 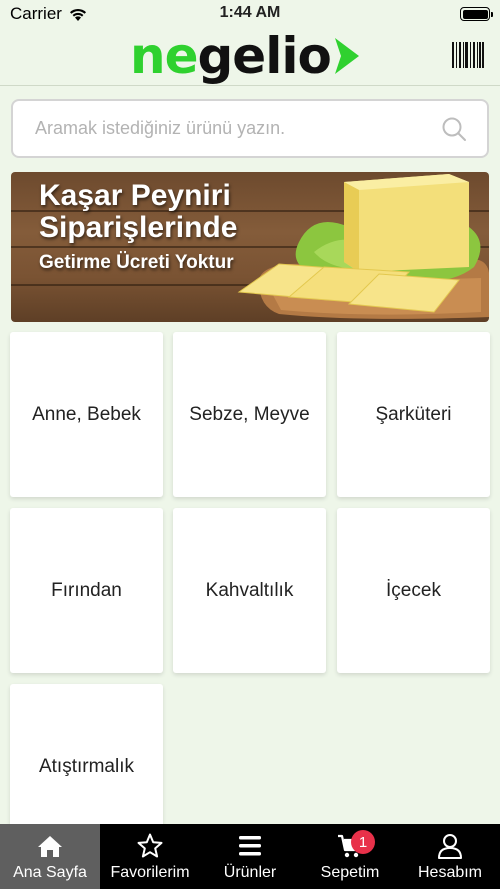 I want to click on tab-label: Hesabım, so click(x=450, y=872).